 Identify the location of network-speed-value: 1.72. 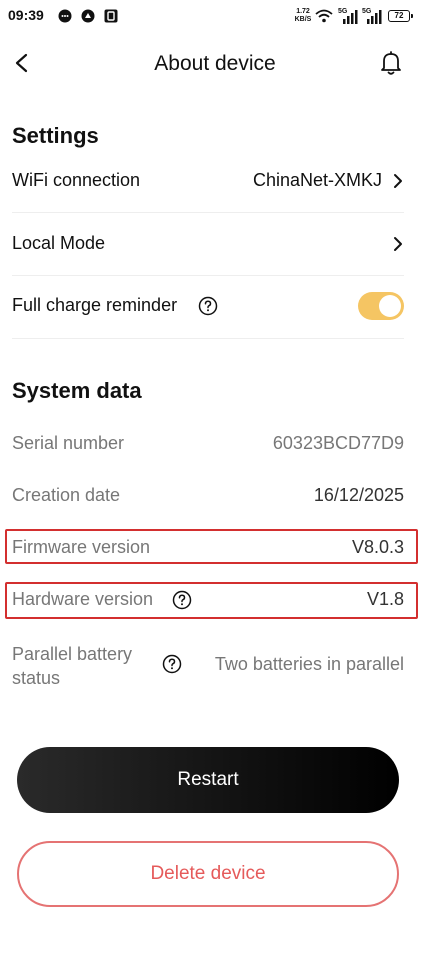
(303, 11).